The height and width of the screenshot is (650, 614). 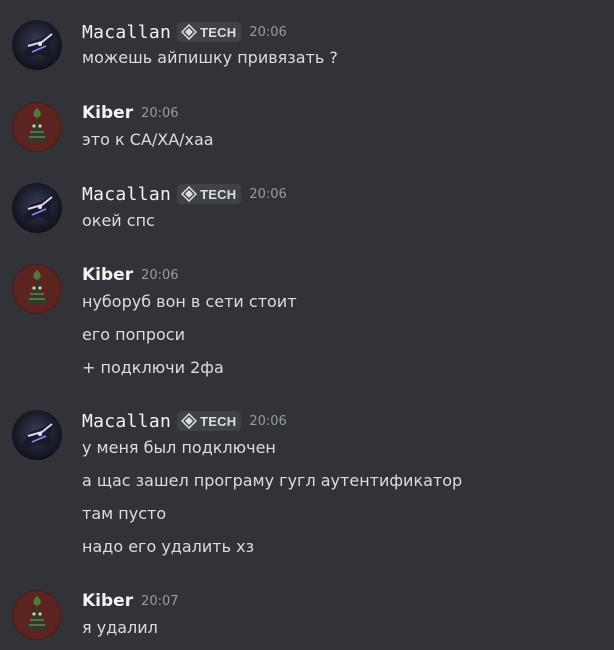 I want to click on message-header: Kiber 20:07, so click(x=130, y=601).